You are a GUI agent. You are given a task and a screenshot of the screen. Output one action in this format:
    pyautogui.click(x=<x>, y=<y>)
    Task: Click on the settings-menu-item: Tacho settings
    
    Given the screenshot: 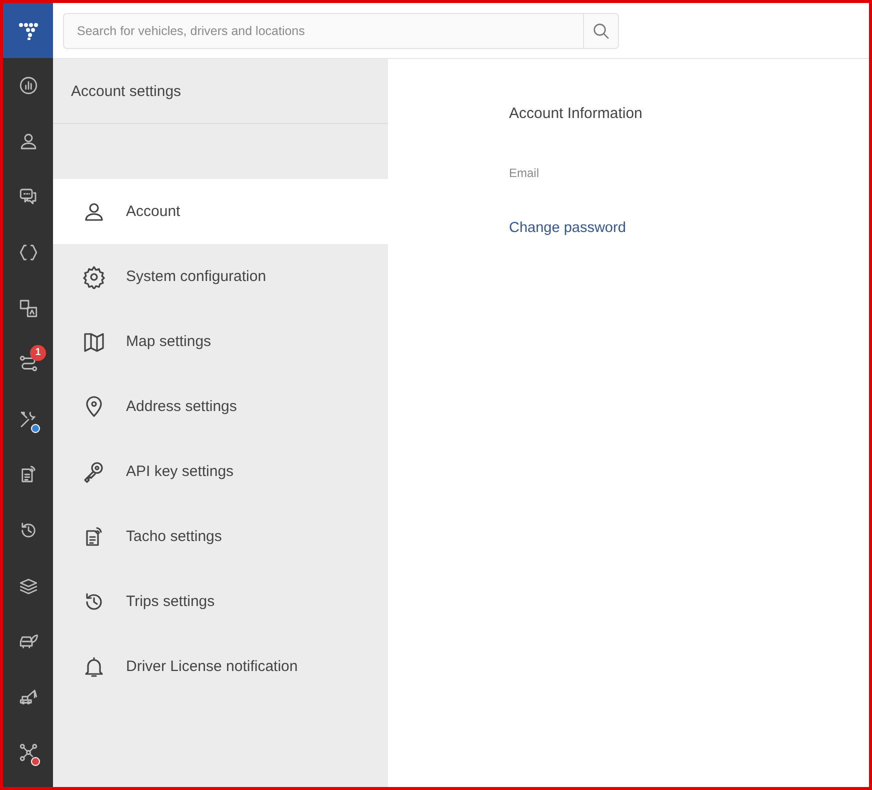 What is the action you would take?
    pyautogui.click(x=220, y=536)
    